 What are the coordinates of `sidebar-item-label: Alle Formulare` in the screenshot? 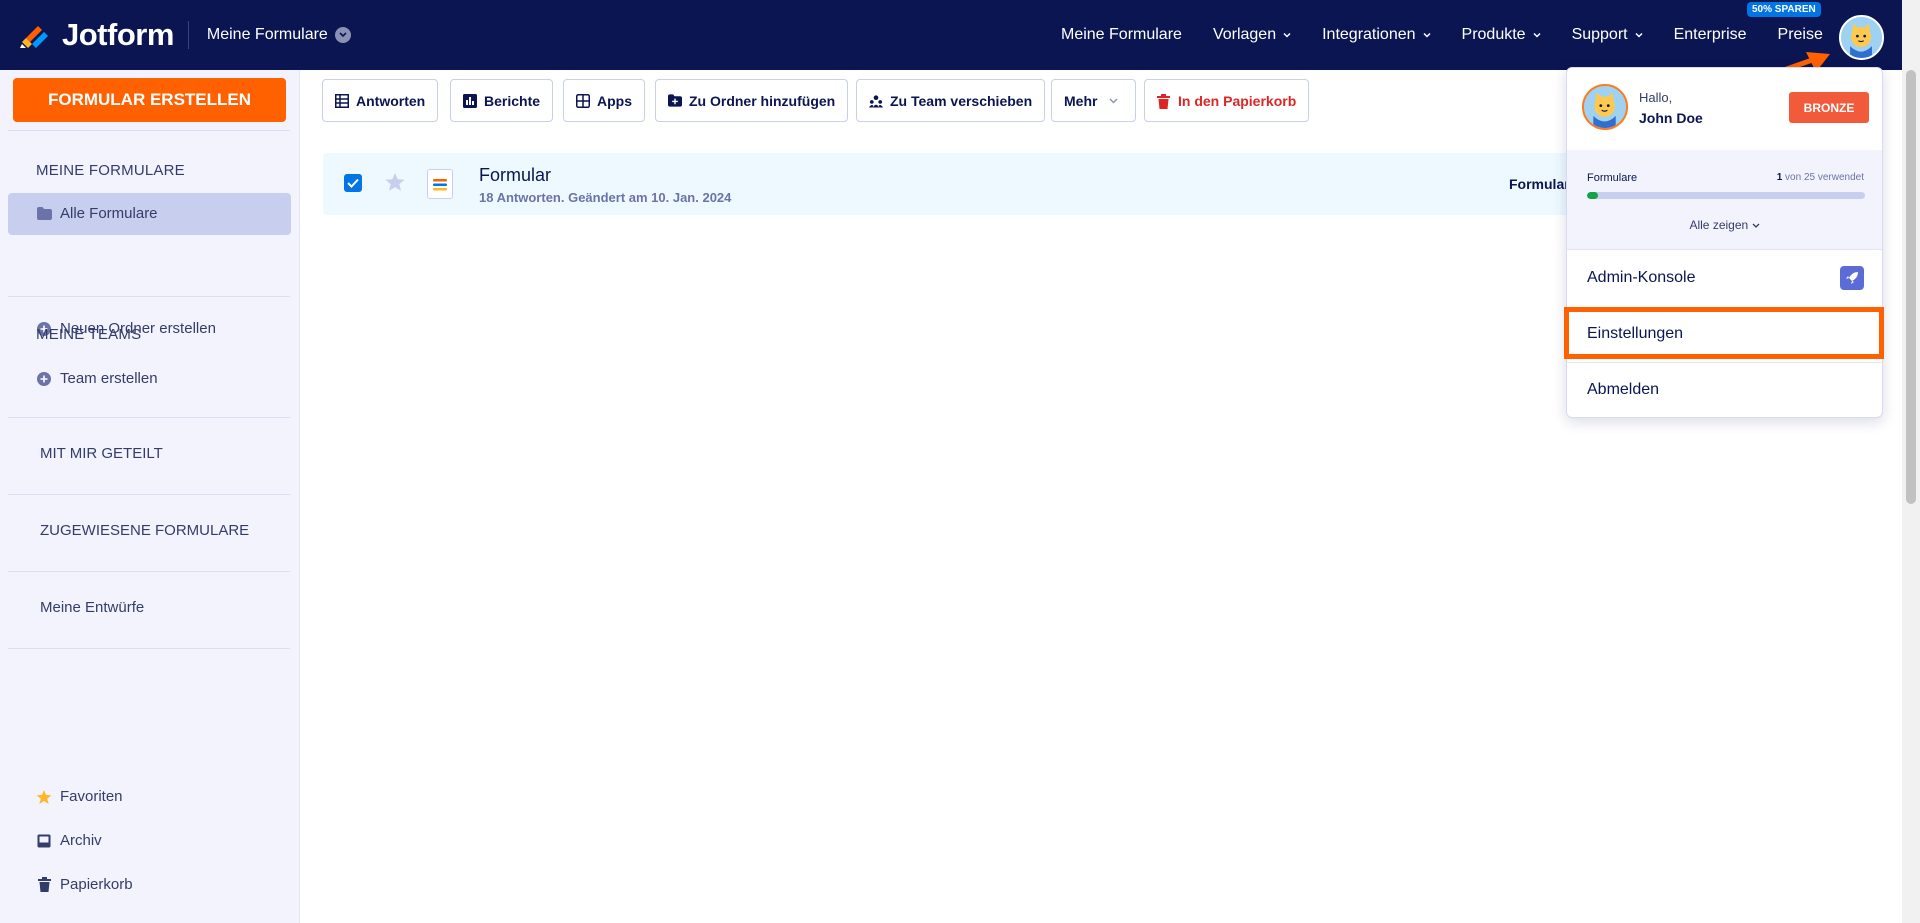 It's located at (109, 213).